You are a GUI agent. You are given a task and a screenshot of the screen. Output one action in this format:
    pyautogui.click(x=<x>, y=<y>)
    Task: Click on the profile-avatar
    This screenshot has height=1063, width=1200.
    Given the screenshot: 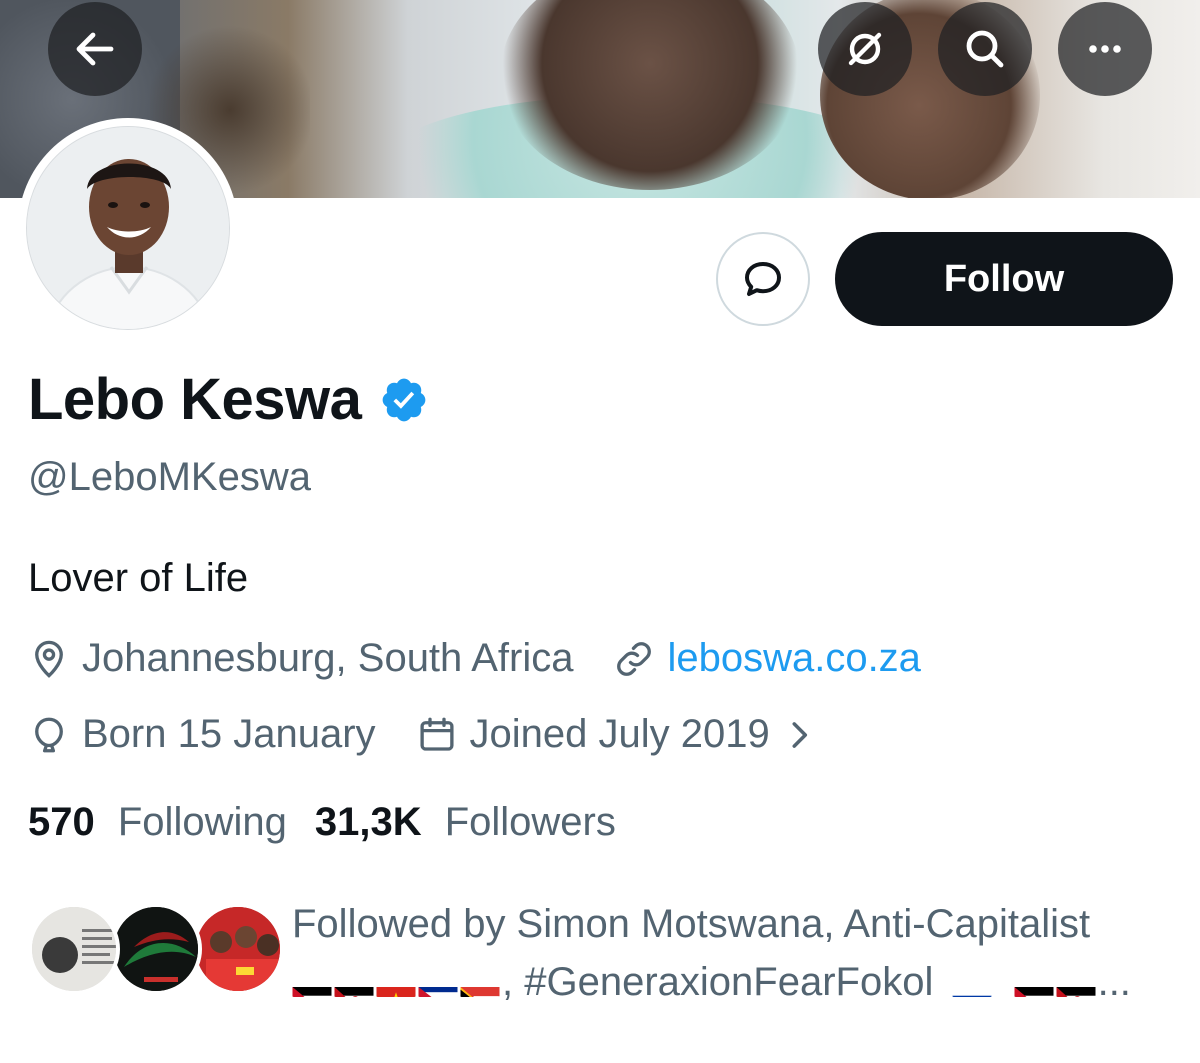 What is the action you would take?
    pyautogui.click(x=128, y=228)
    